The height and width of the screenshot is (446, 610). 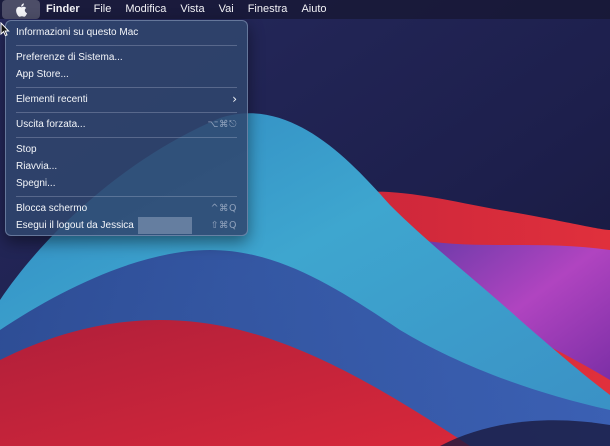 I want to click on apple-menu-button, so click(x=21, y=9).